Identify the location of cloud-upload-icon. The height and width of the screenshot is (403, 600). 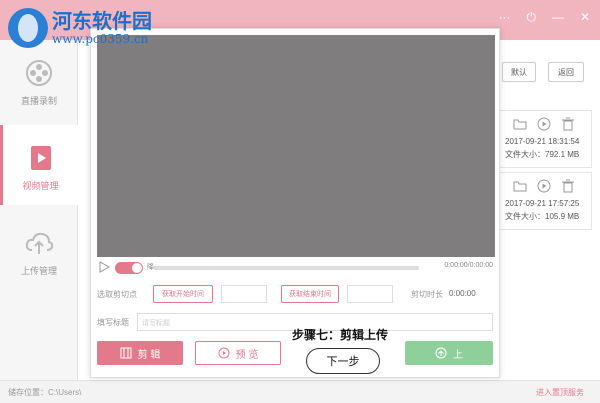
(39, 243).